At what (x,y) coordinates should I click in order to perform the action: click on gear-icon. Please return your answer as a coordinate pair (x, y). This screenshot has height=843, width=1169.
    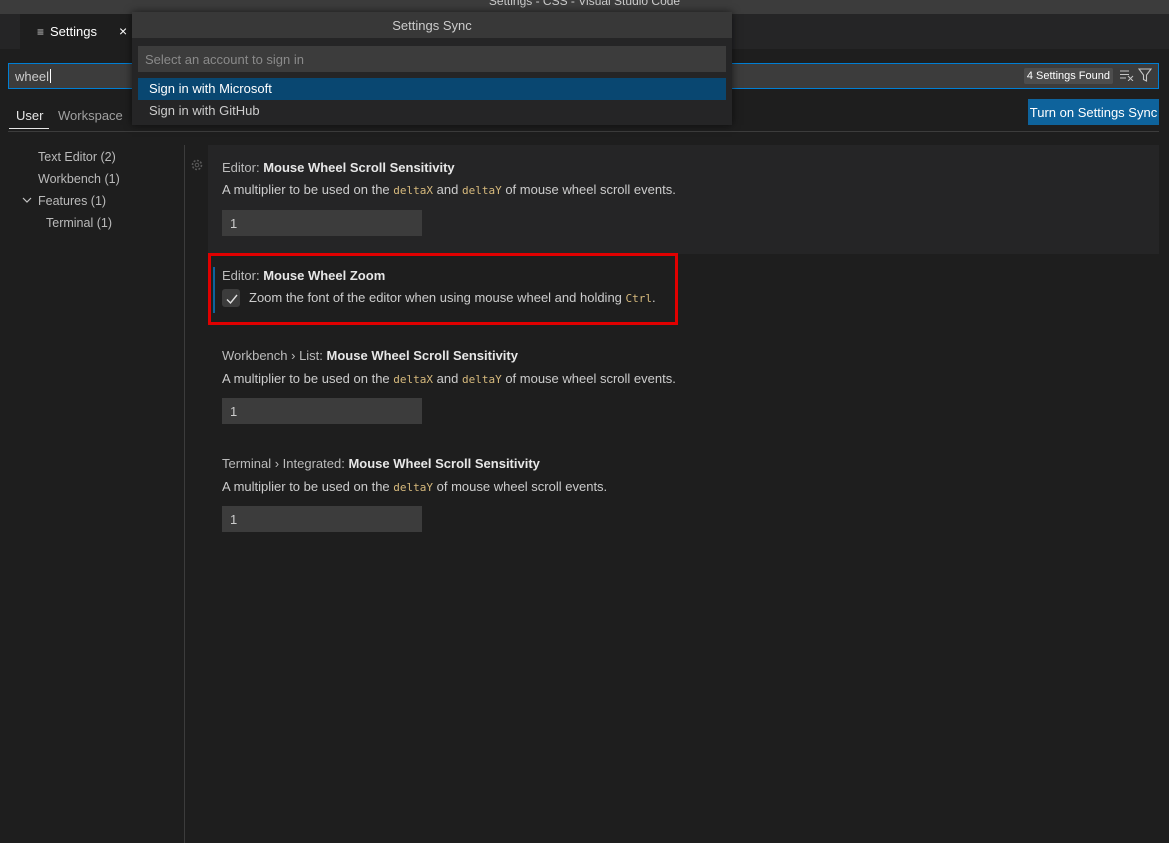
    Looking at the image, I should click on (197, 165).